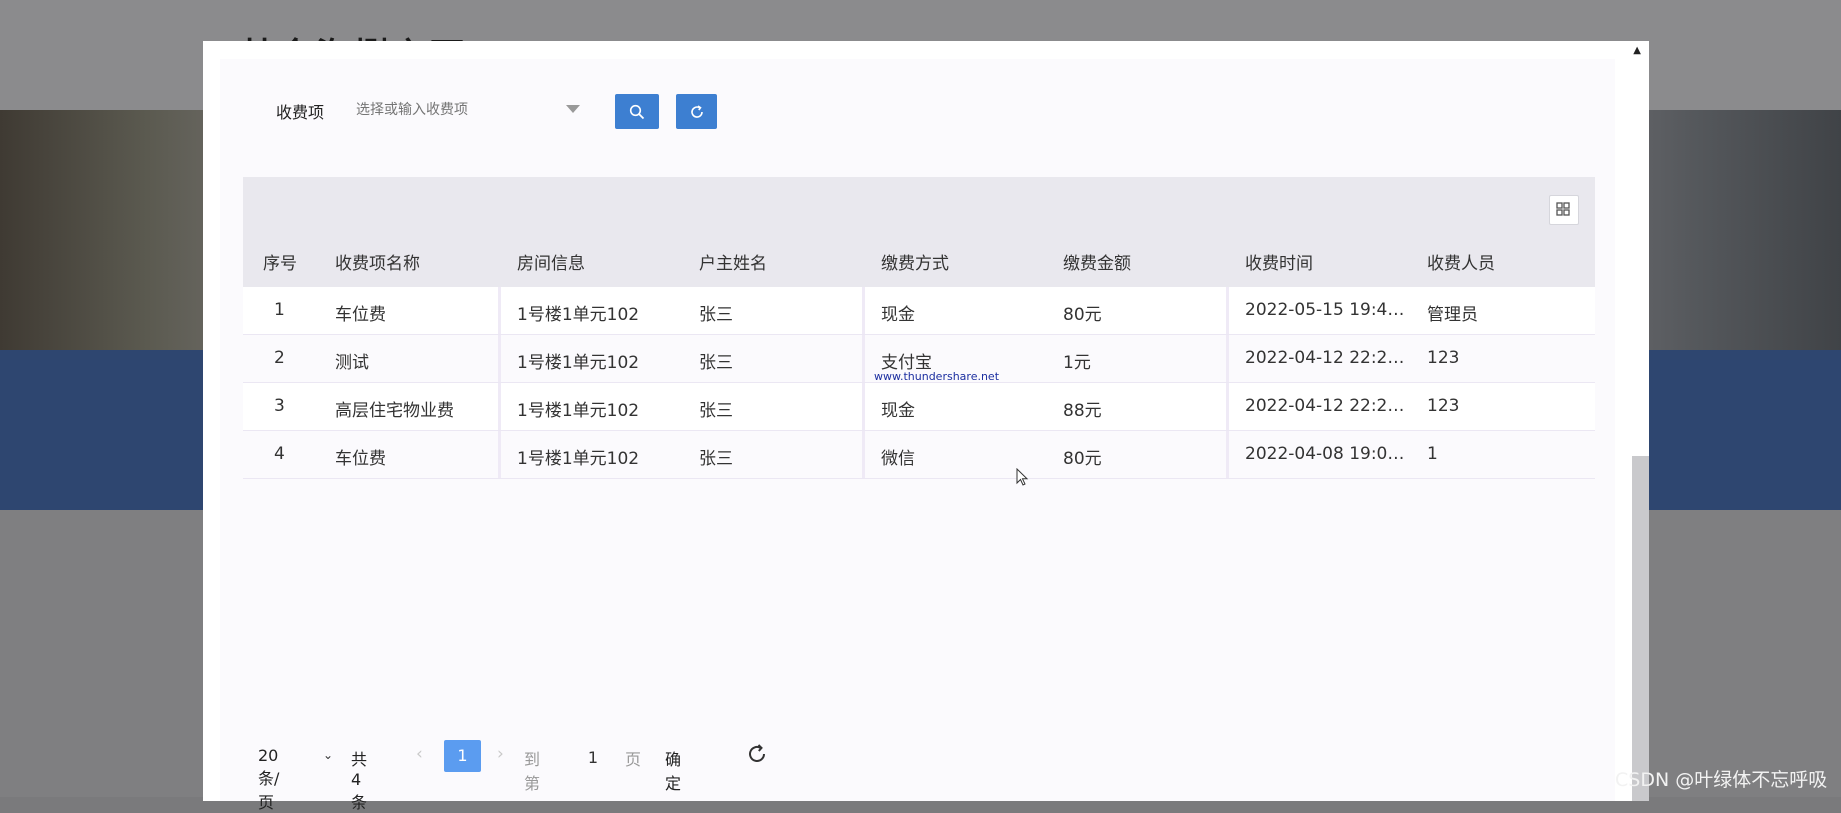 This screenshot has height=813, width=1841. I want to click on chevron-down-icon: ⌄, so click(328, 755).